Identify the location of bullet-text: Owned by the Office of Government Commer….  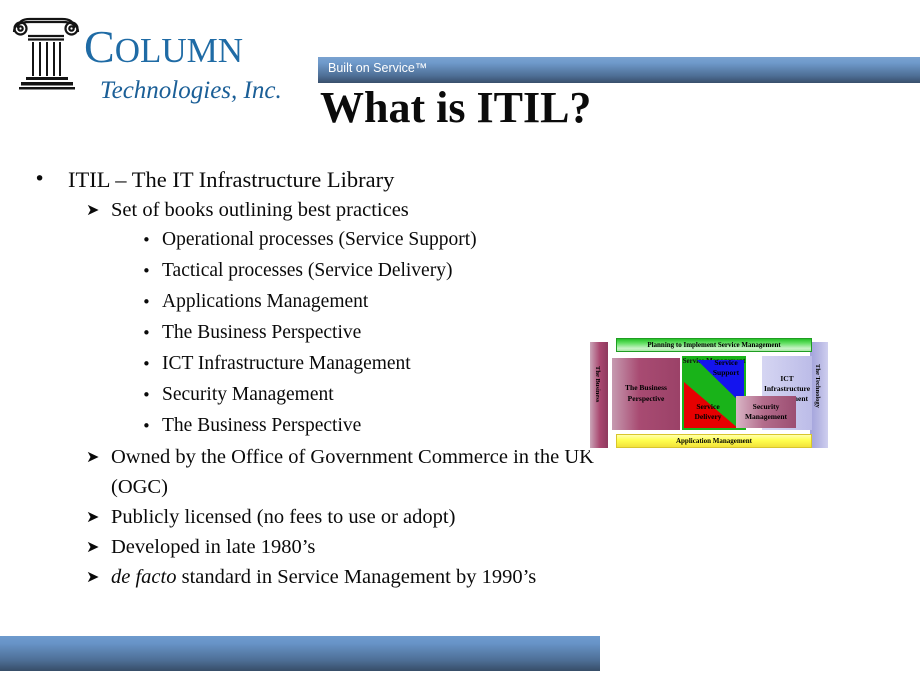
(352, 472).